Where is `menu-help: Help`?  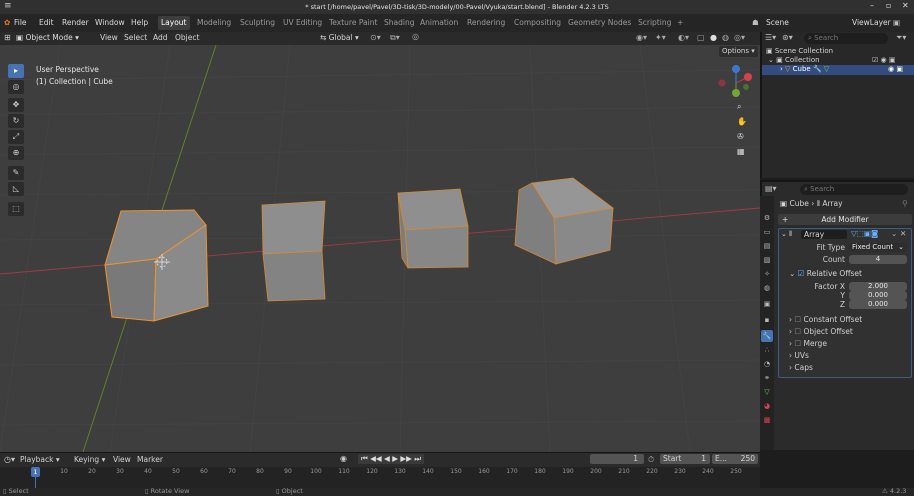 menu-help: Help is located at coordinates (139, 23).